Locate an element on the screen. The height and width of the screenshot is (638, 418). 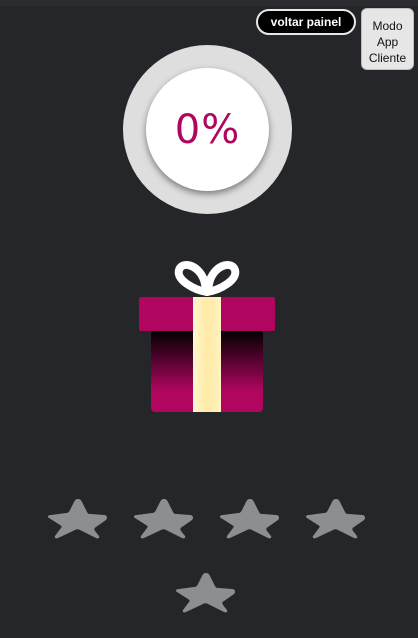
progress-percentage: 0% is located at coordinates (207, 129).